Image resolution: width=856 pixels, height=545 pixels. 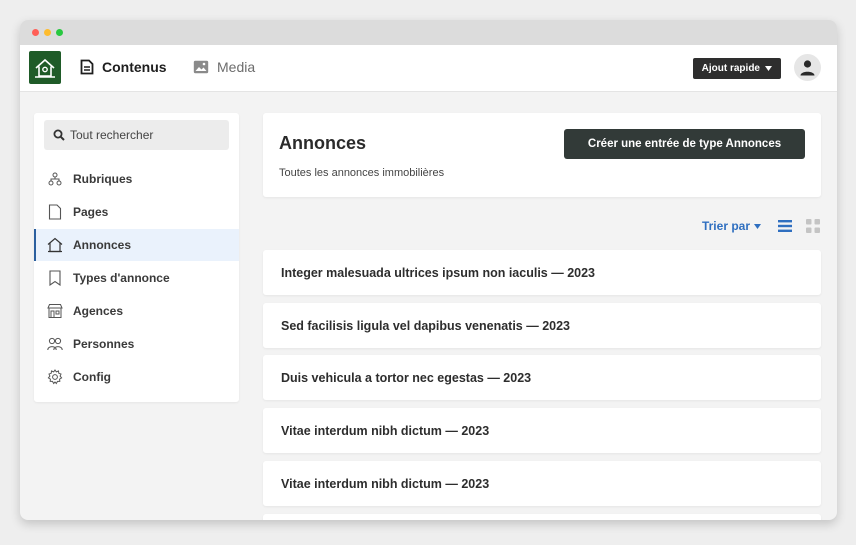 I want to click on quick-add-button: Ajout rapide, so click(x=736, y=68).